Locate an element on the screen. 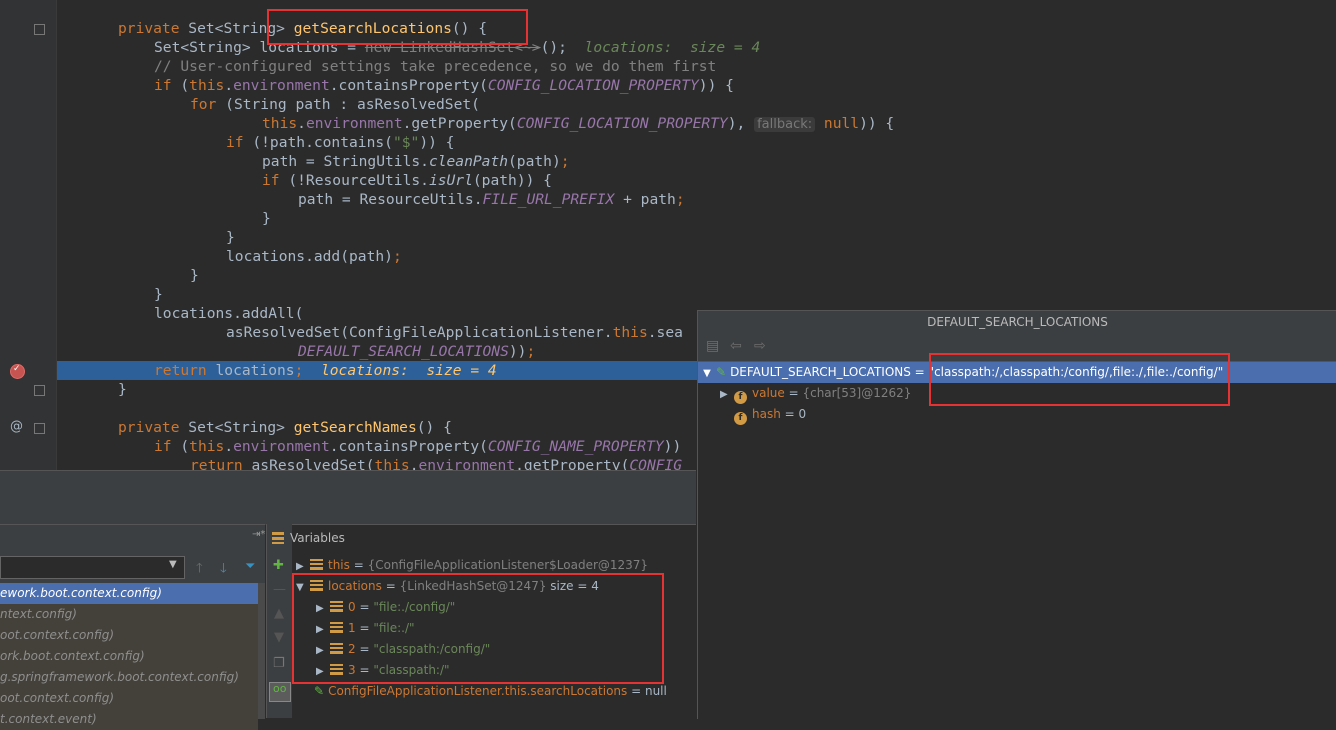 Image resolution: width=1336 pixels, height=730 pixels. code-token: ), is located at coordinates (741, 123).